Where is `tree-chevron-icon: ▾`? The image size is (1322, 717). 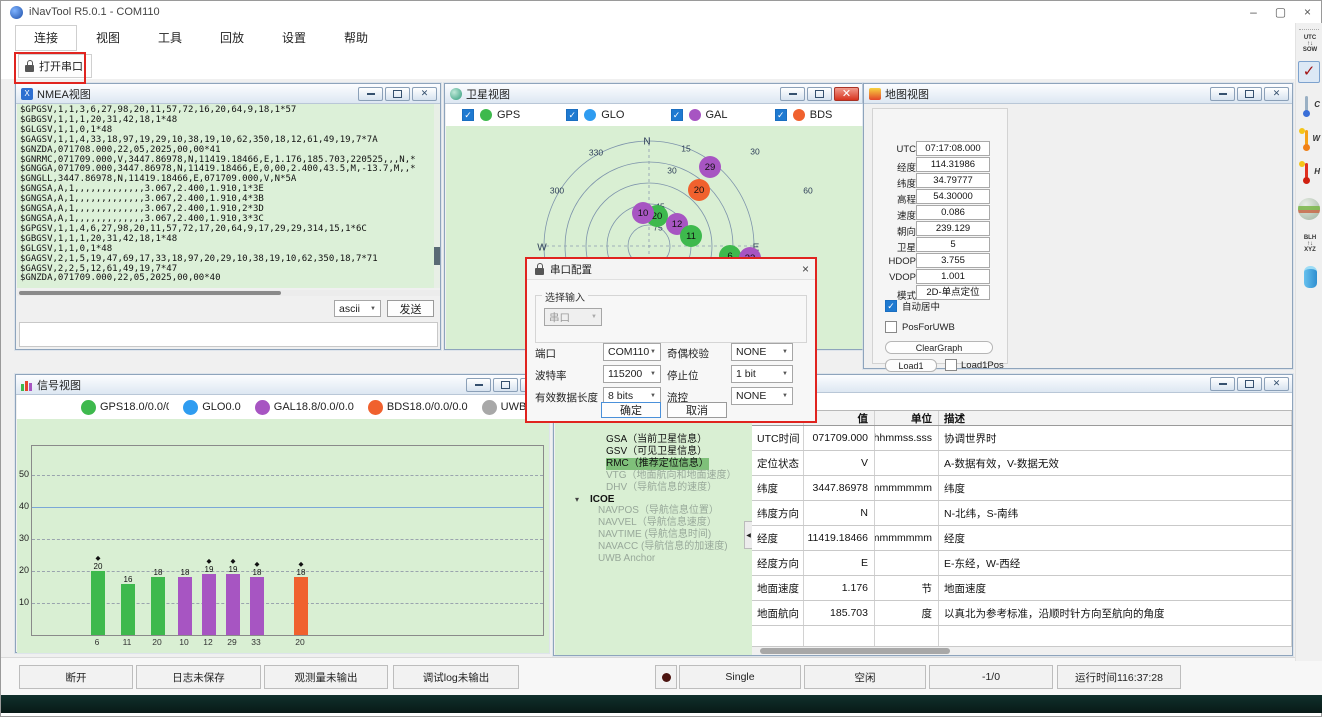
tree-chevron-icon: ▾ is located at coordinates (577, 500).